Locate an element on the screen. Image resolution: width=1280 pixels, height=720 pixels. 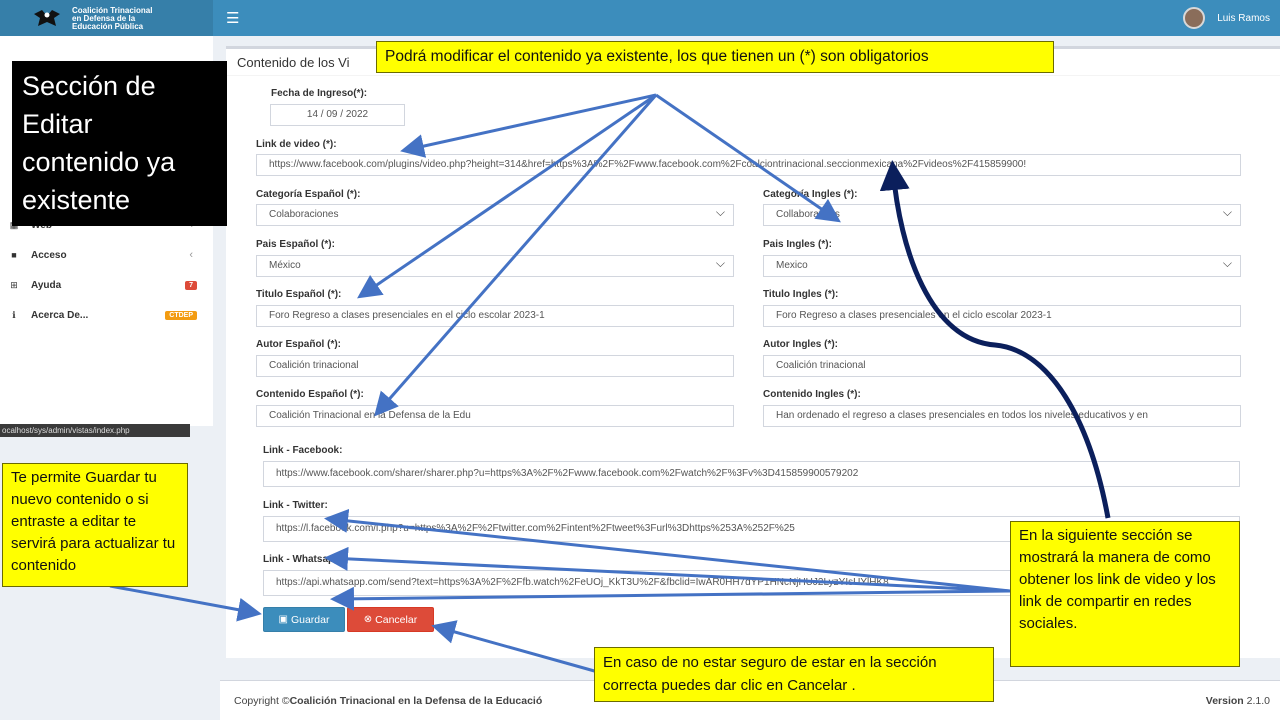
pais-es-label: Pais Español (*): is located at coordinates (295, 244).